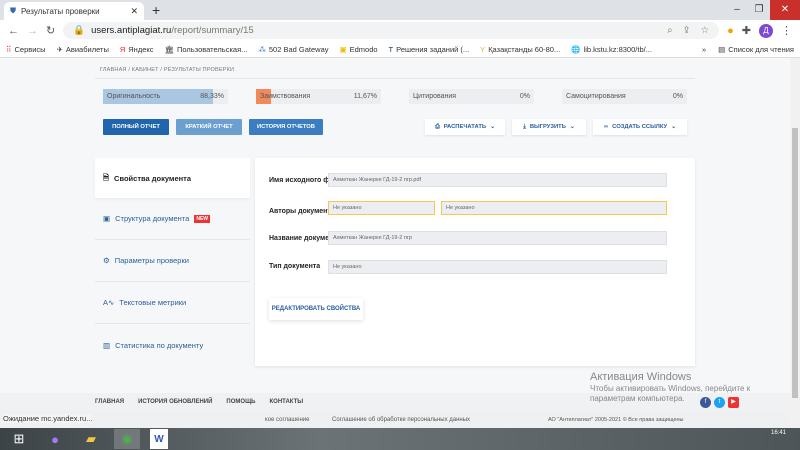 This screenshot has width=800, height=450. What do you see at coordinates (730, 31) in the screenshot?
I see `extension-icon: ●` at bounding box center [730, 31].